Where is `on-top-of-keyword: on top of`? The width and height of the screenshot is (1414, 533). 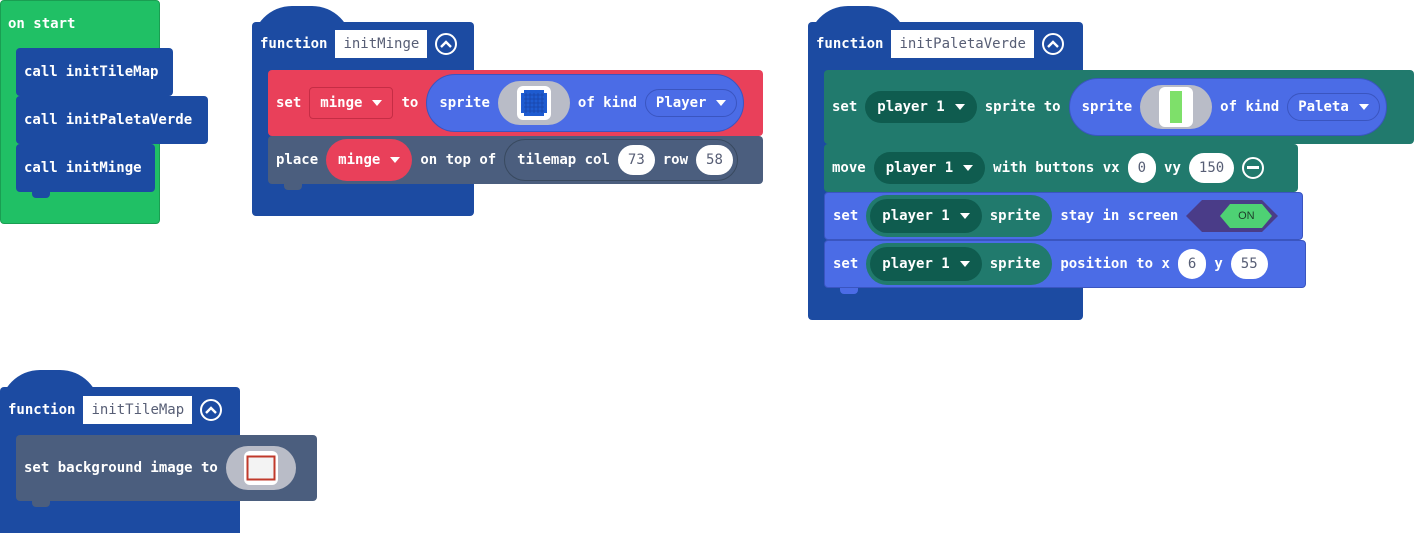 on-top-of-keyword: on top of is located at coordinates (458, 160).